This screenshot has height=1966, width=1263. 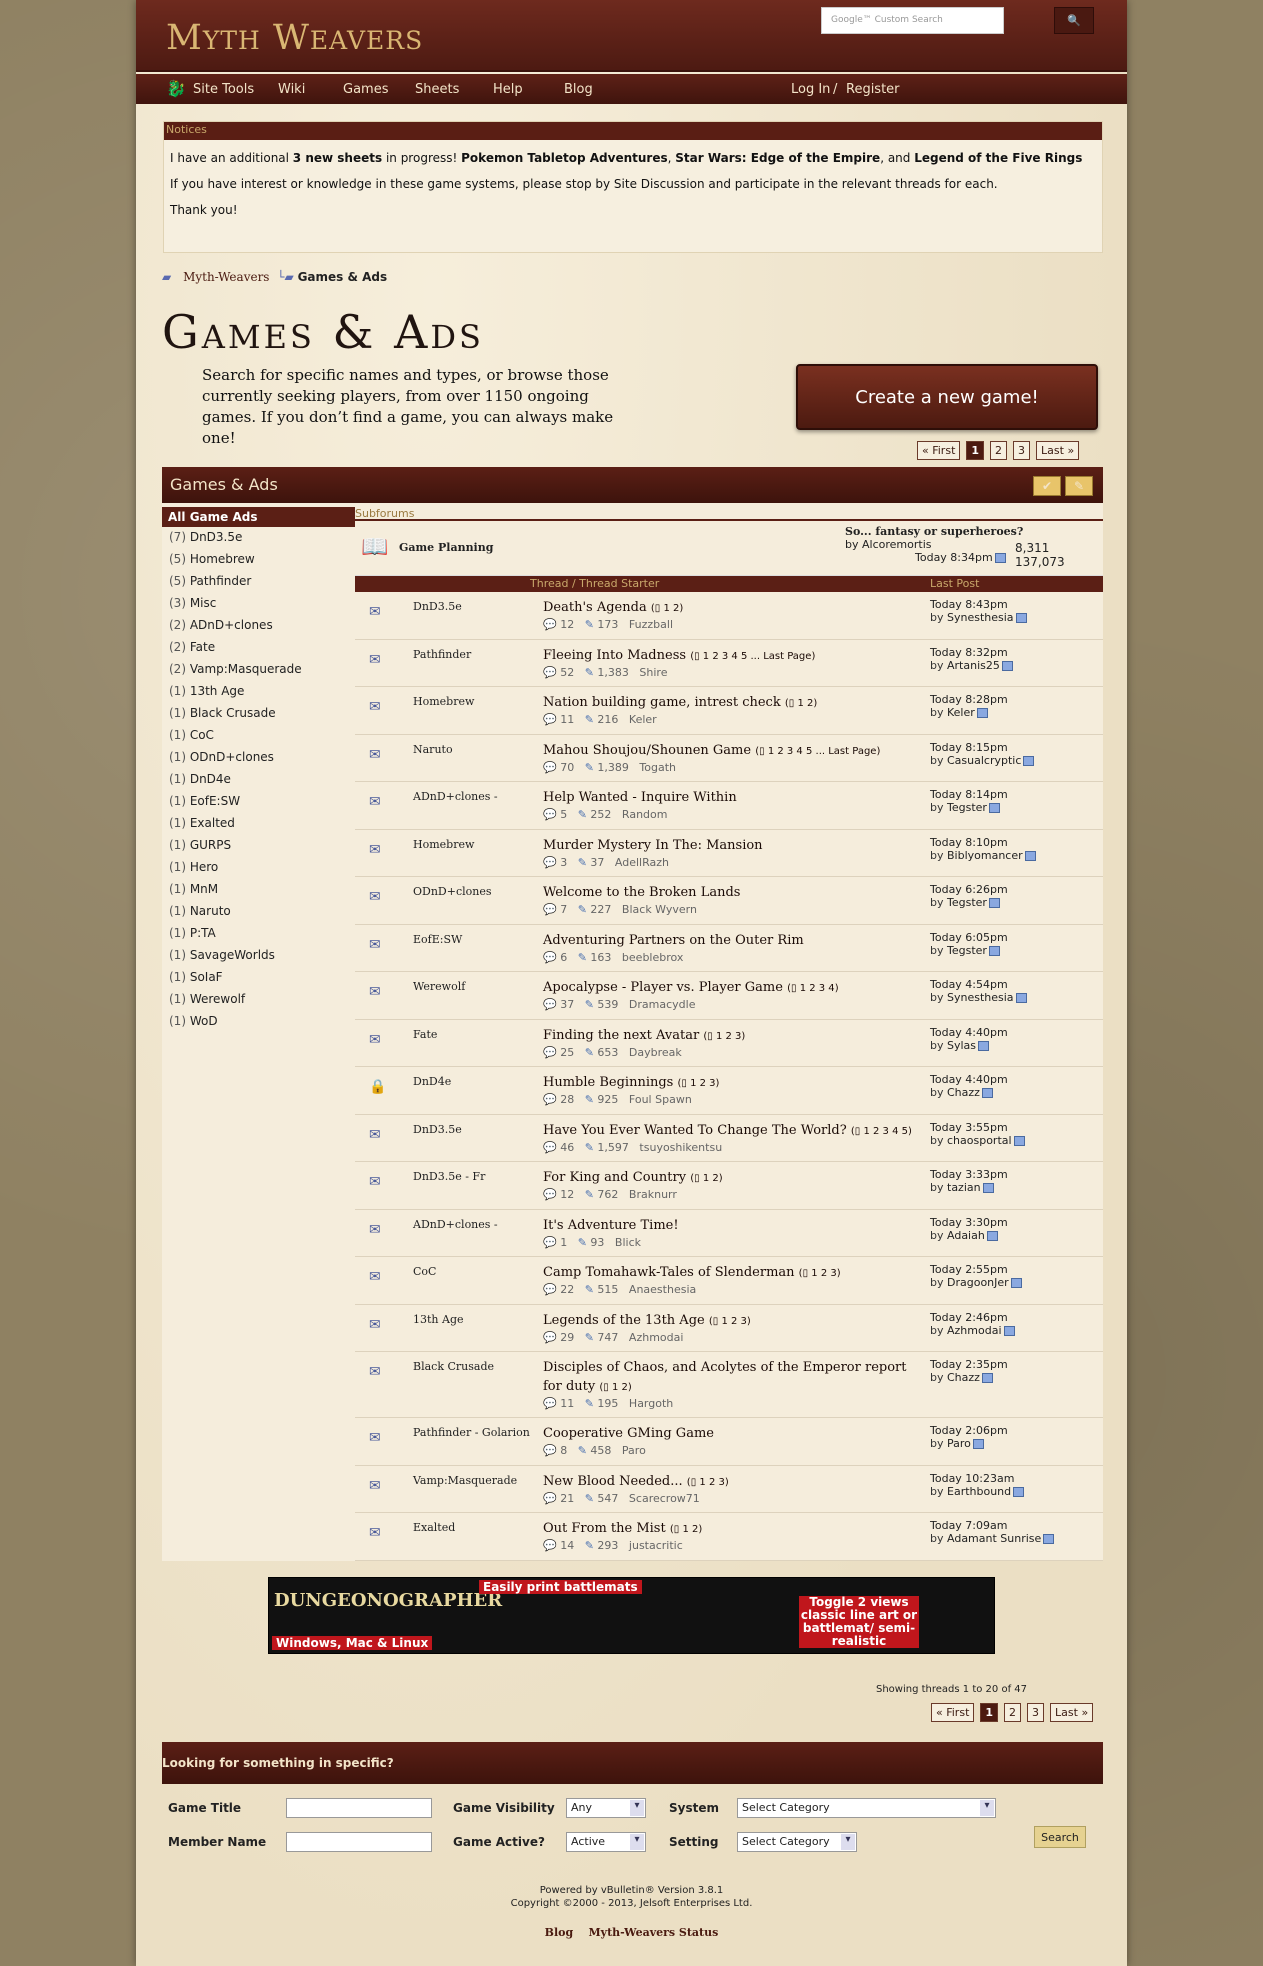 I want to click on nav-wiki: Wiki, so click(x=291, y=89).